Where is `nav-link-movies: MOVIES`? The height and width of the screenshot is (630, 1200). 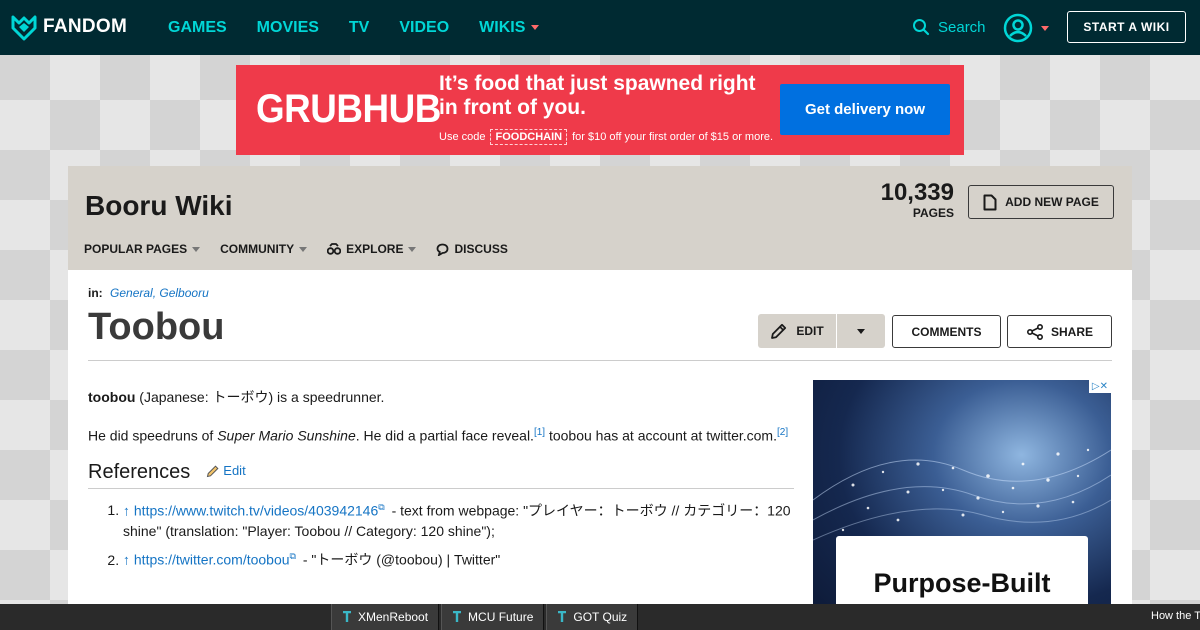
nav-link-movies: MOVIES is located at coordinates (288, 28).